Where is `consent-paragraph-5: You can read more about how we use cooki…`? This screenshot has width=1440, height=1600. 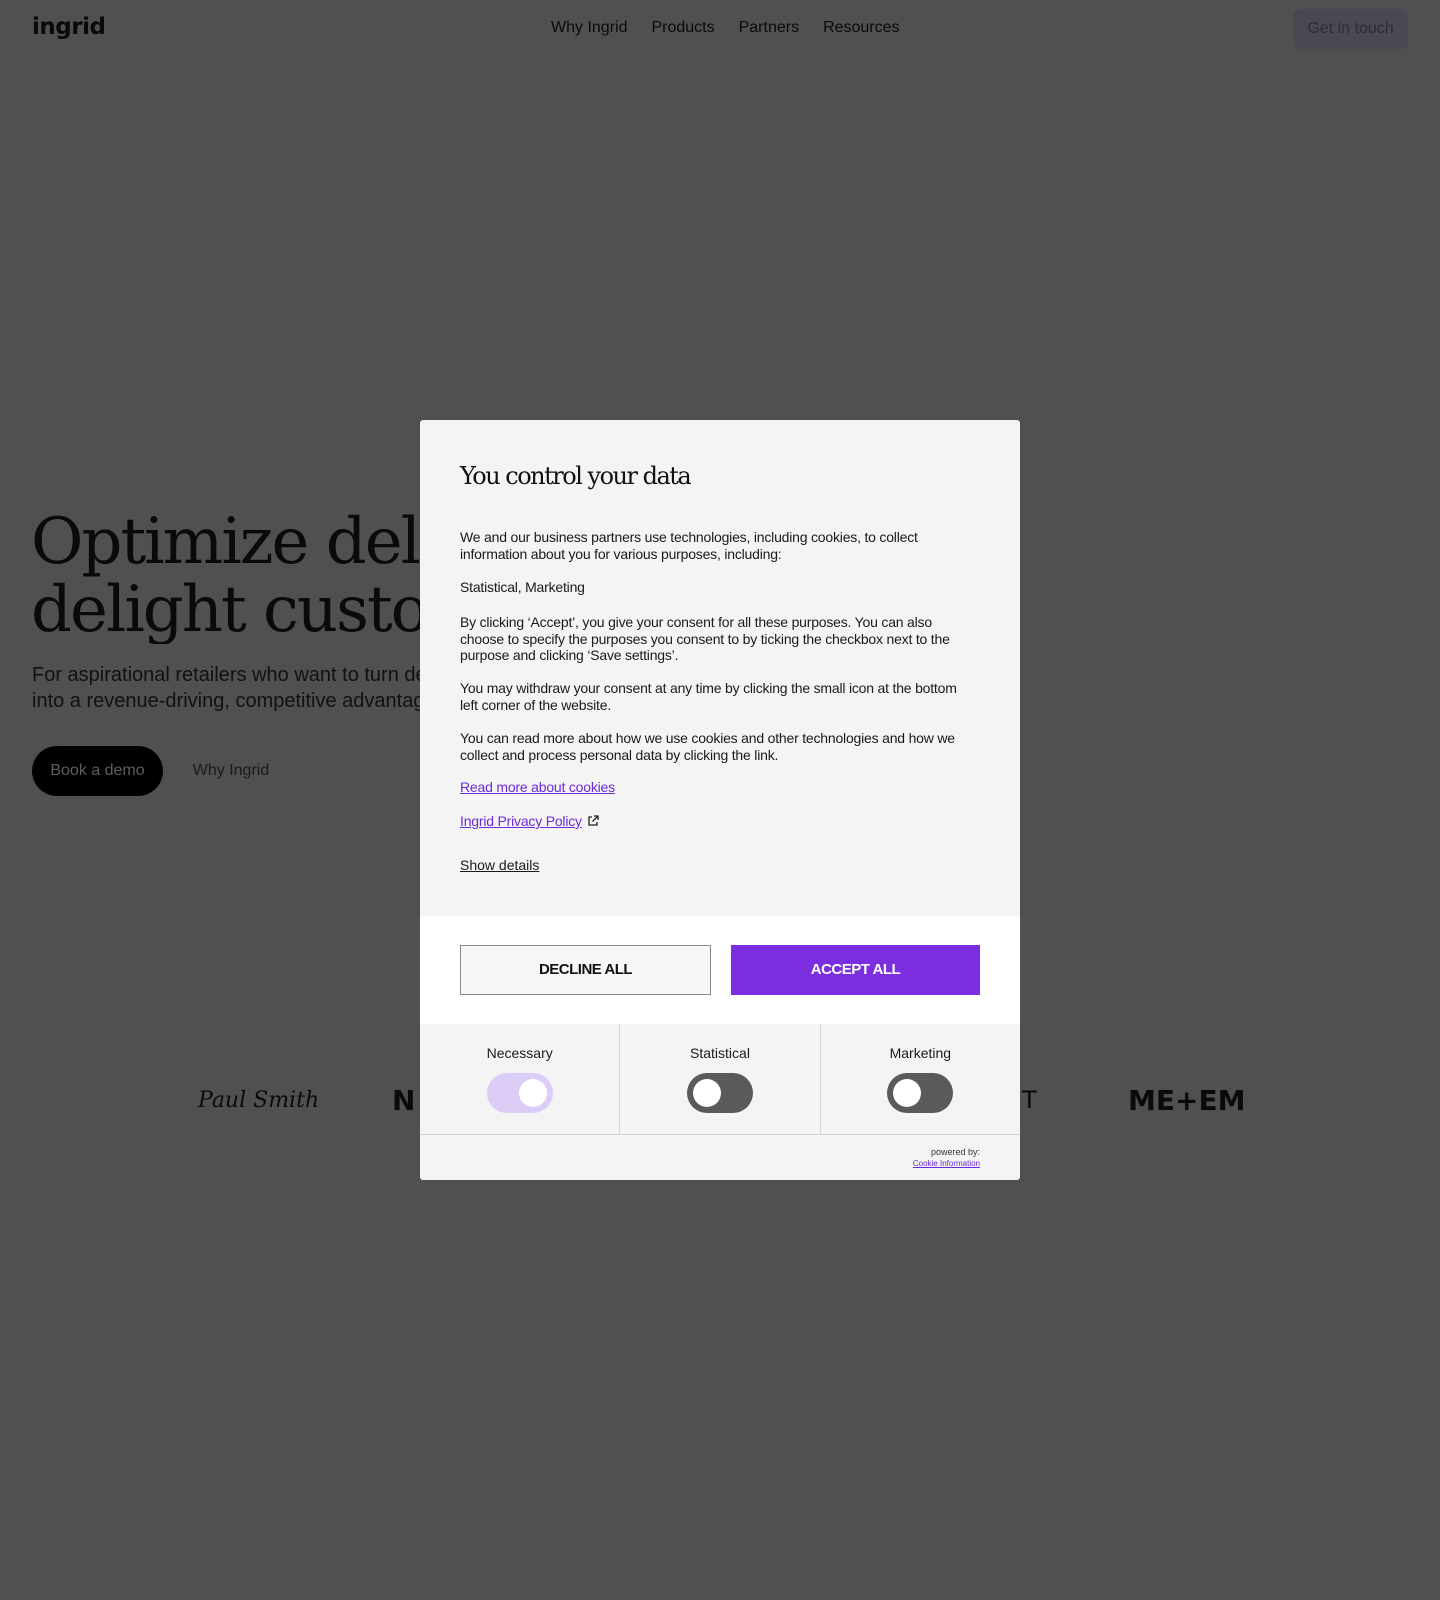 consent-paragraph-5: You can read more about how we use cooki… is located at coordinates (707, 746).